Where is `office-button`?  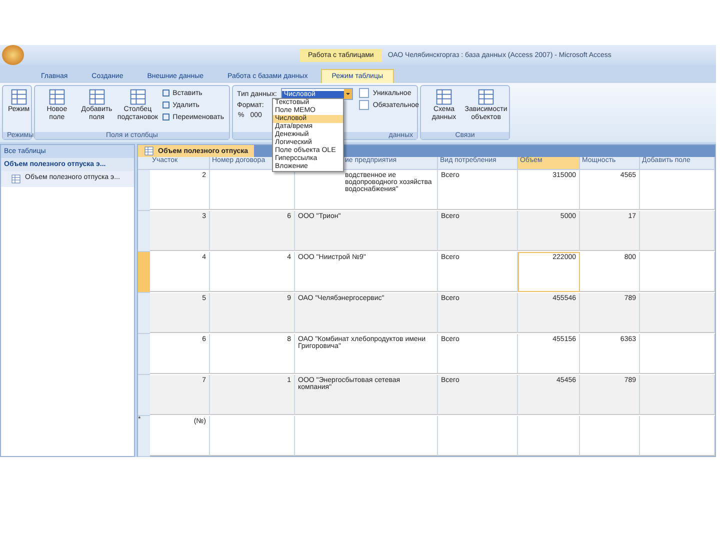 office-button is located at coordinates (13, 55).